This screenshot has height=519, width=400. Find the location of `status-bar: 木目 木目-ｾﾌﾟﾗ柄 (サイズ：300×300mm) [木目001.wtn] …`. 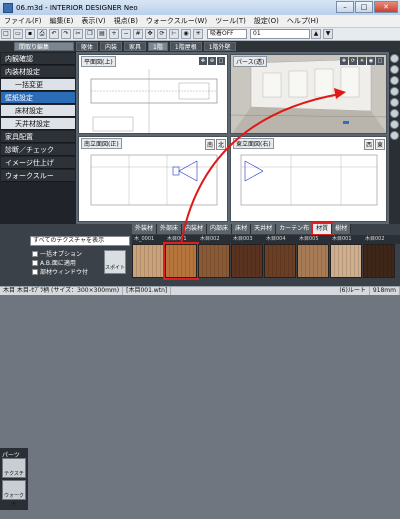

status-bar: 木目 木目-ｾﾌﾟﾗ柄 (サイズ：300×300mm) [木目001.wtn] … is located at coordinates (200, 290).